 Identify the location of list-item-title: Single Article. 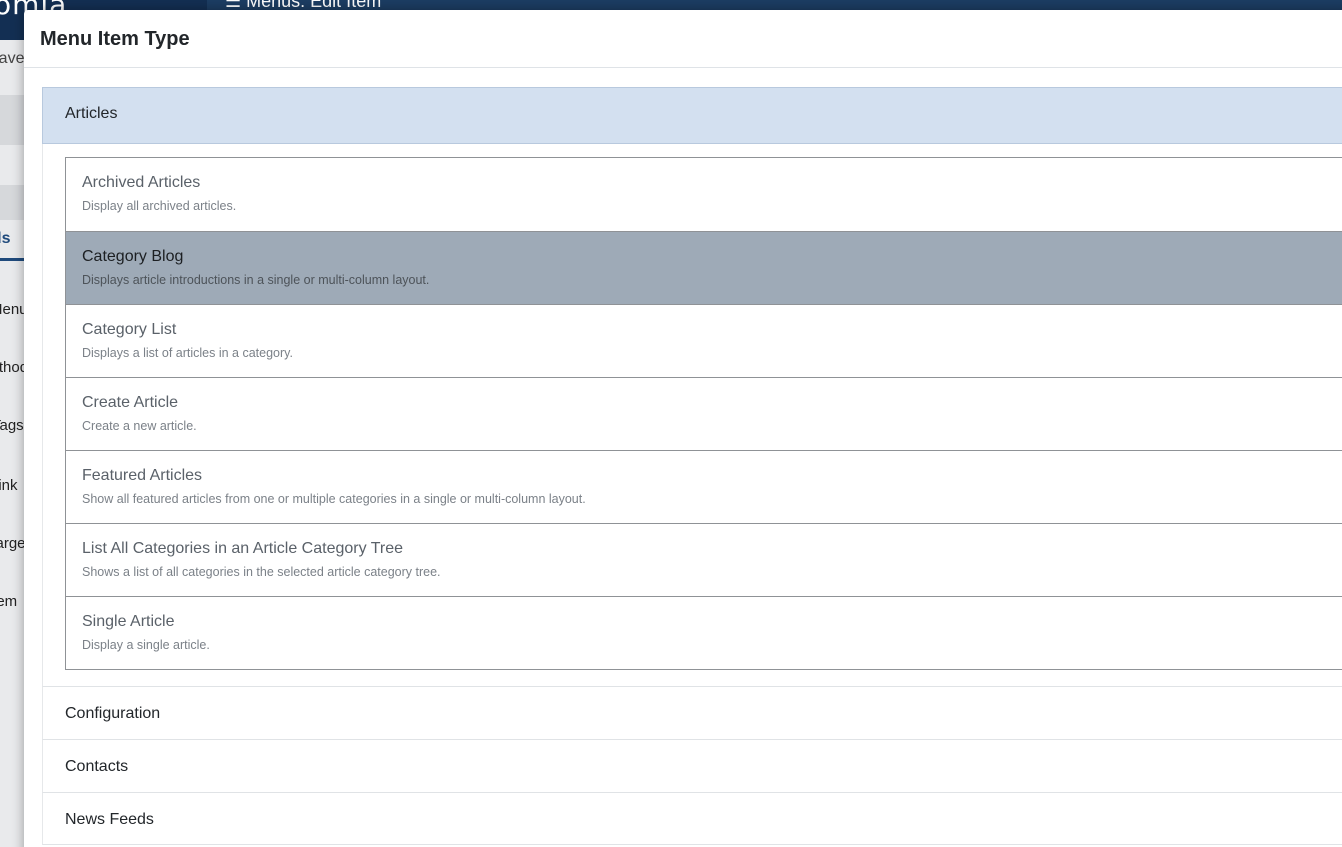
(128, 621).